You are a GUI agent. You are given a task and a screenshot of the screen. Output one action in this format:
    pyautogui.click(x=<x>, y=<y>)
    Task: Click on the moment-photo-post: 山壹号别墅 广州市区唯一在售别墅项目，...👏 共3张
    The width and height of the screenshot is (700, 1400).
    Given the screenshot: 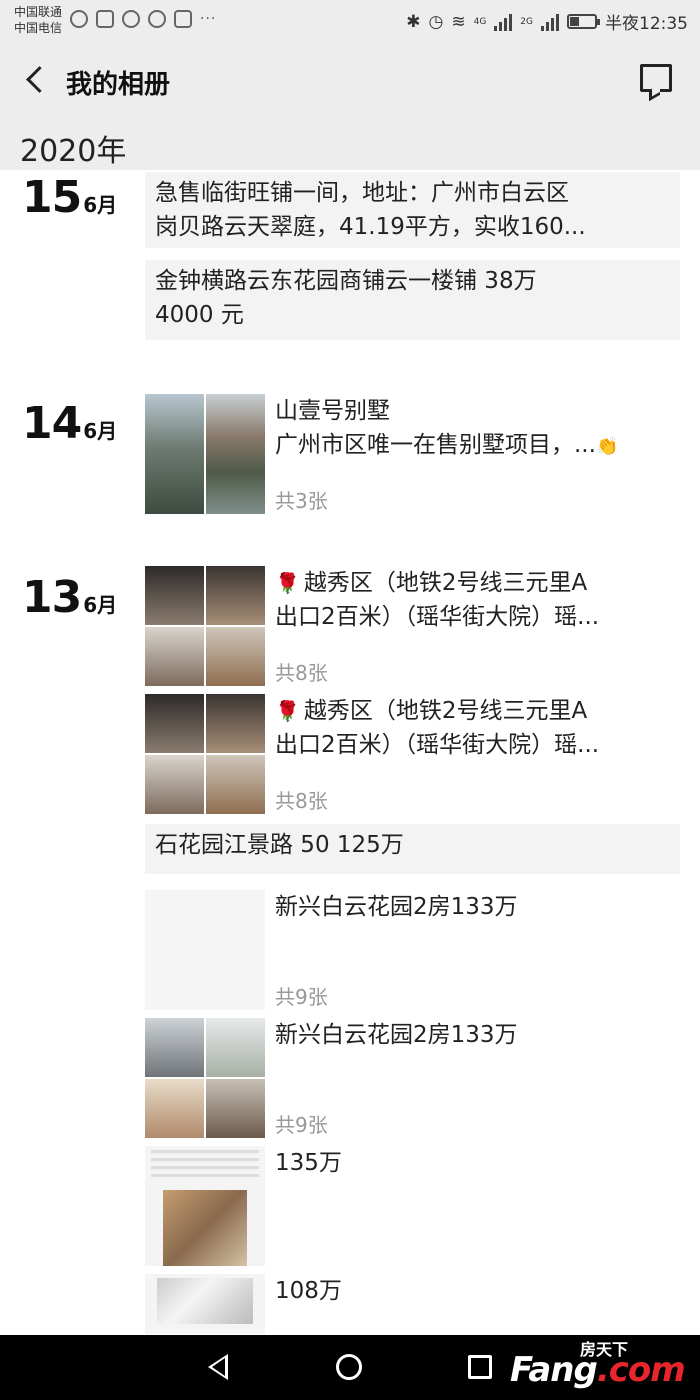 What is the action you would take?
    pyautogui.click(x=412, y=454)
    